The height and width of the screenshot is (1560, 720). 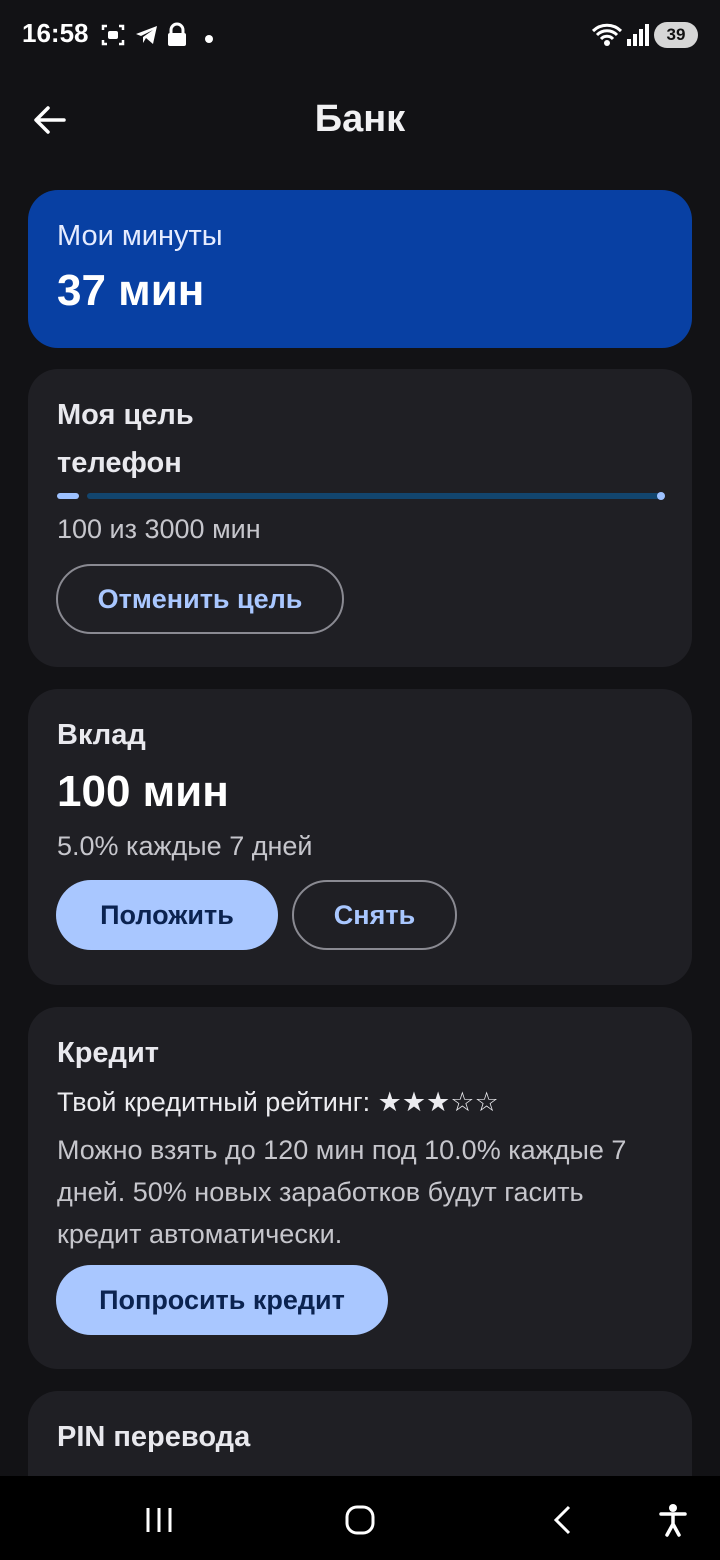 I want to click on pin-label: PIN перевода, so click(x=154, y=1437).